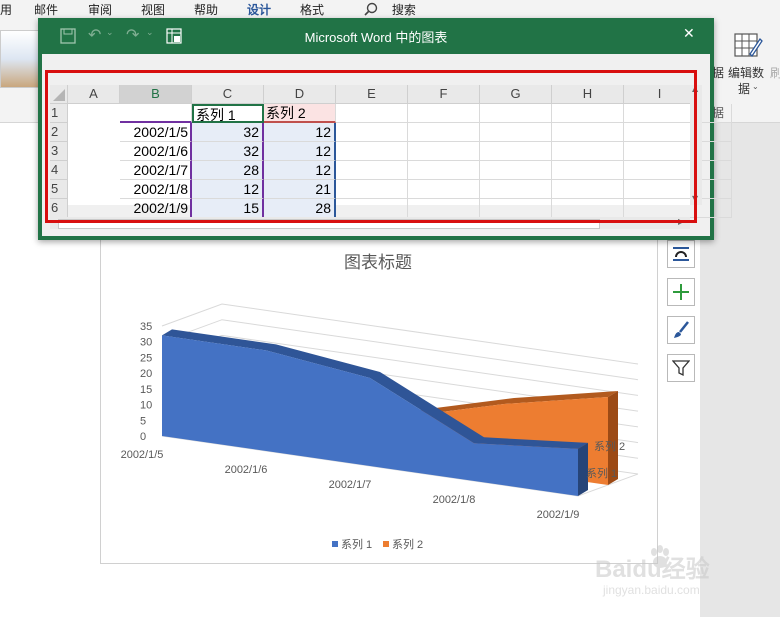  Describe the element at coordinates (206, 9) in the screenshot. I see `tab-help: 帮助` at that location.